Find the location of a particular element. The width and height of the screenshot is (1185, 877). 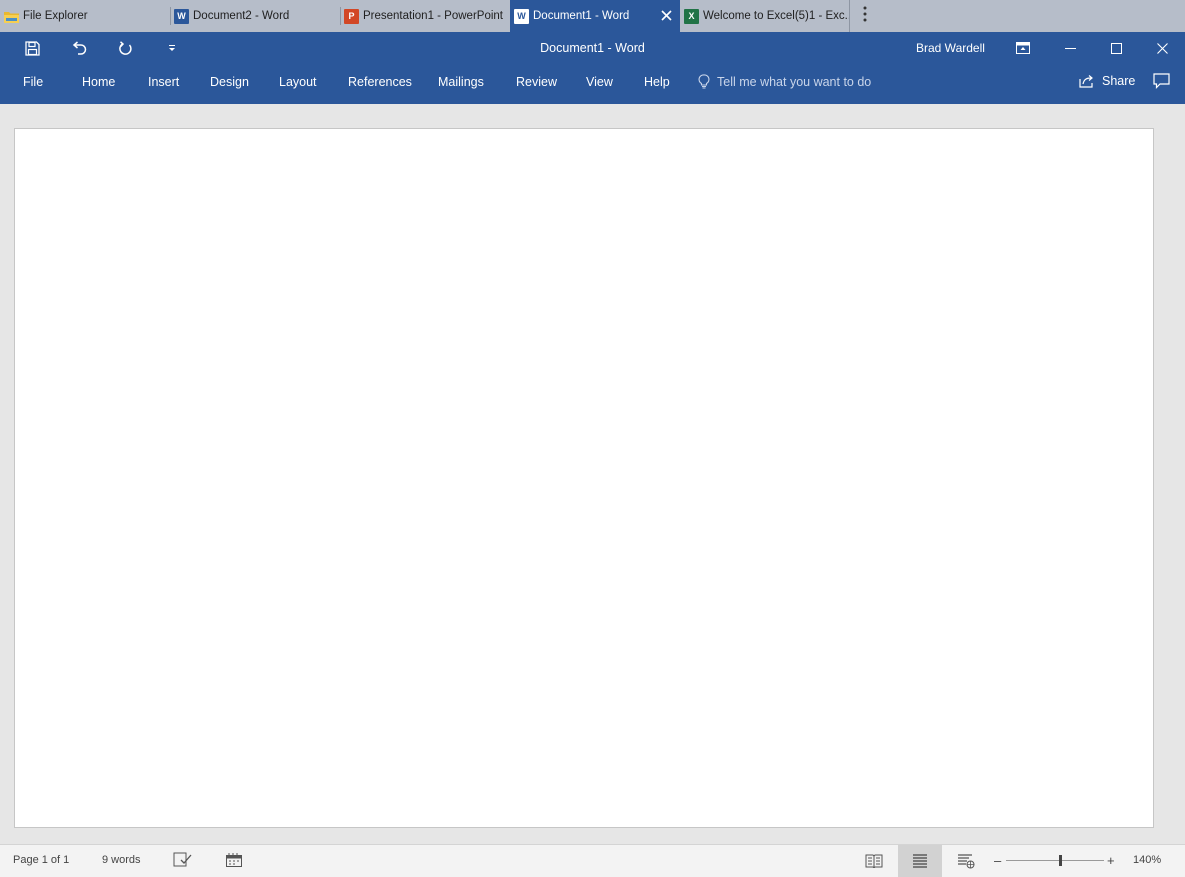

status-bar: Page 1 of 1 9 words – + 140% is located at coordinates (592, 860).